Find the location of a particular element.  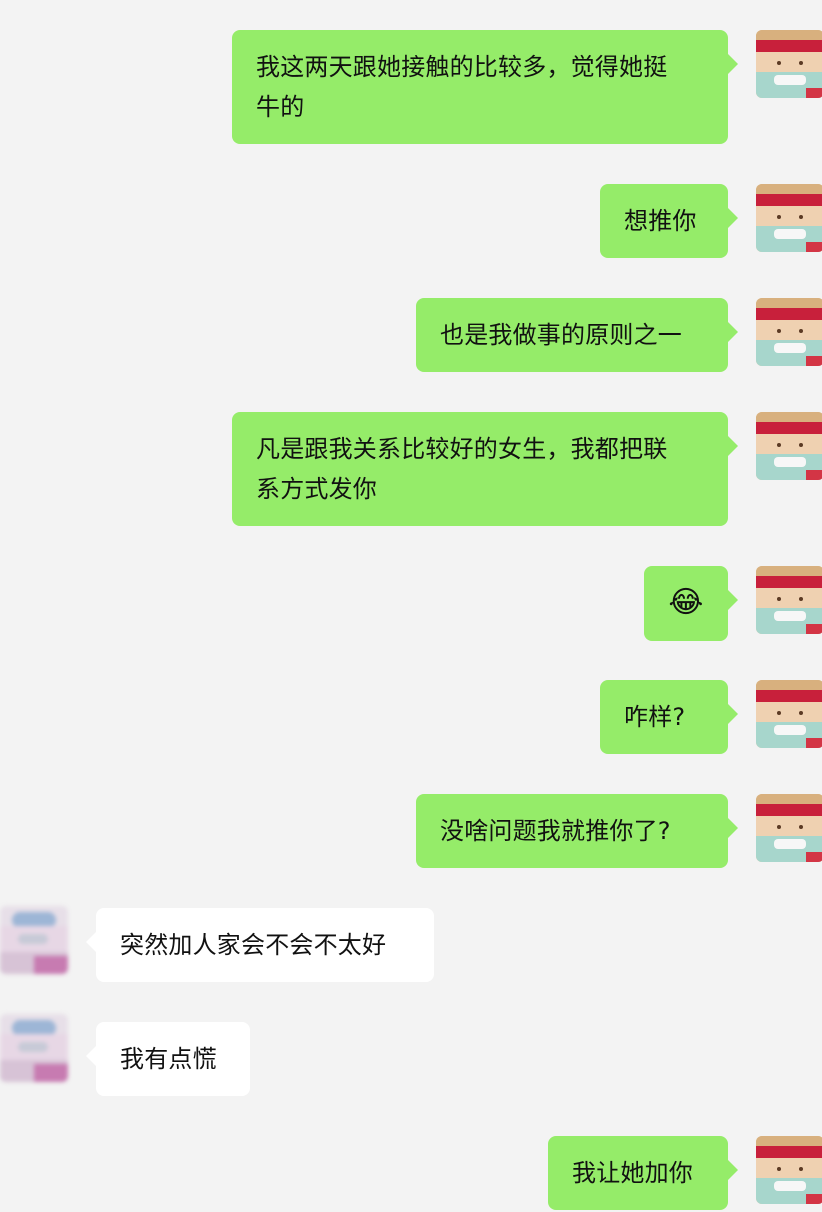

sent-message-bubble: 没啥问题我就推你了? is located at coordinates (577, 831).